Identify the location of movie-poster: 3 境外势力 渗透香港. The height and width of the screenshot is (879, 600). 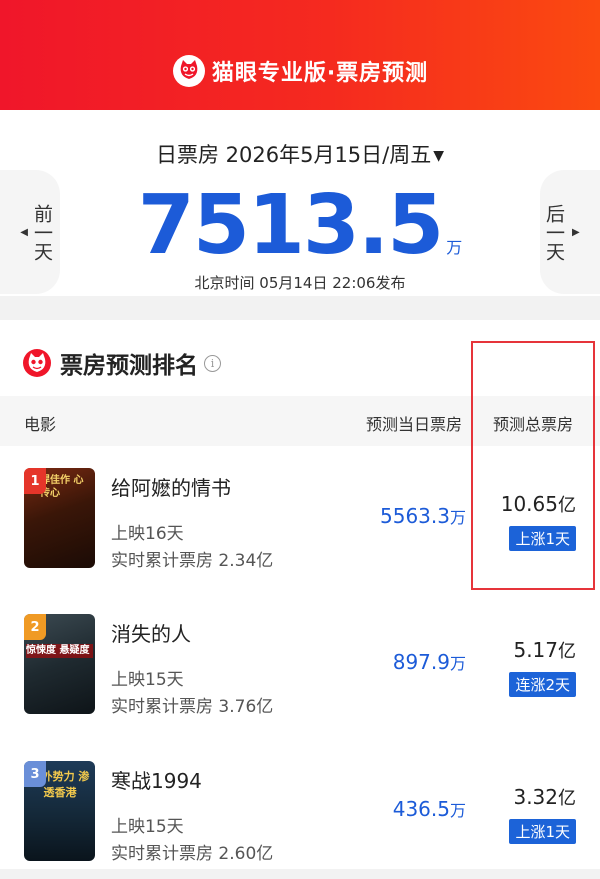
(59, 811).